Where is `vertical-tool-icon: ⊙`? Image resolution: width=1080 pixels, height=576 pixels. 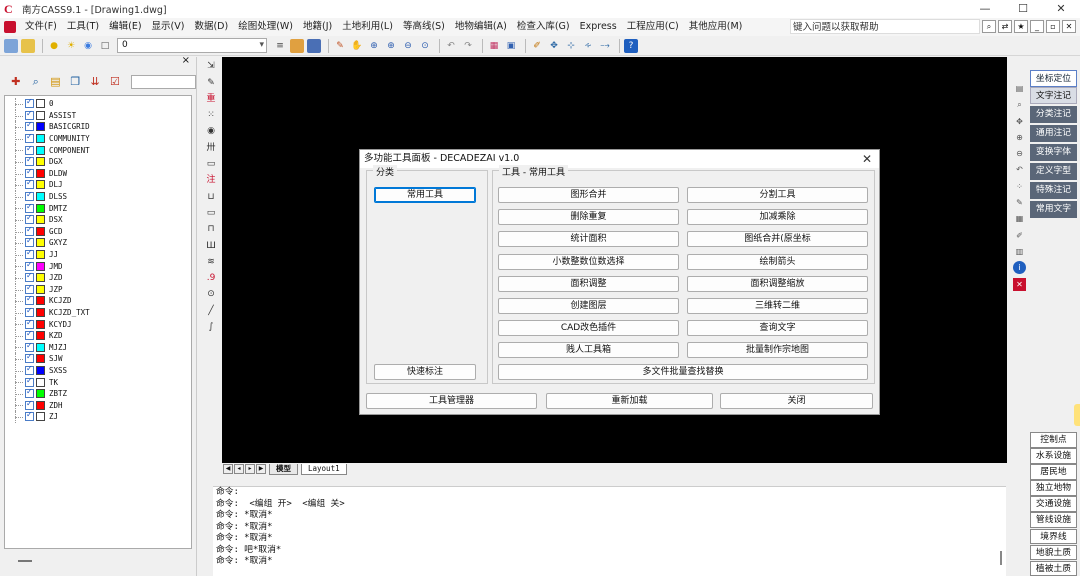
vertical-tool-icon: ⊙ is located at coordinates (211, 294).